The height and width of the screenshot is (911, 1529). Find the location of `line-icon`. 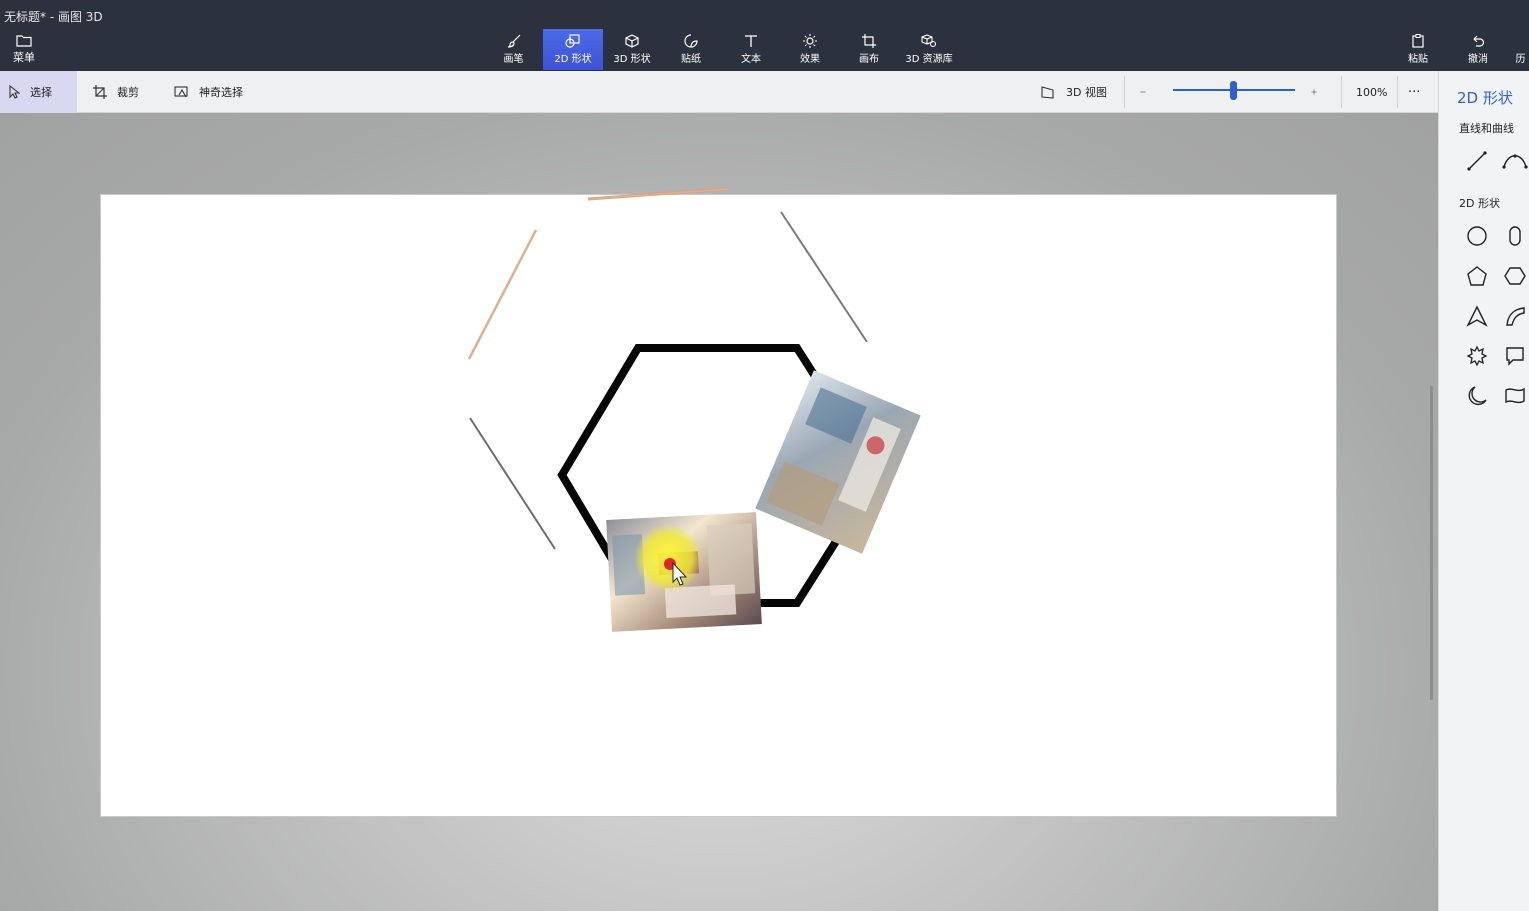

line-icon is located at coordinates (1477, 161).